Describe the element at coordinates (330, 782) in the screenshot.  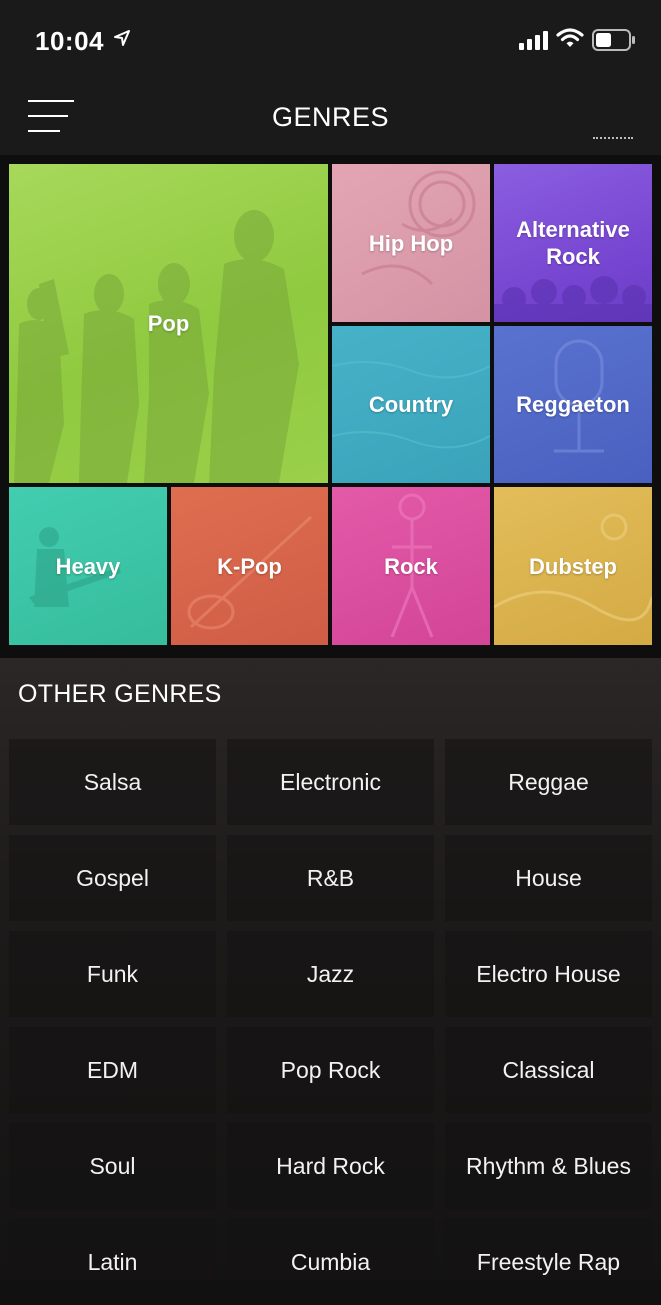
I see `genre-cell: Electronic` at that location.